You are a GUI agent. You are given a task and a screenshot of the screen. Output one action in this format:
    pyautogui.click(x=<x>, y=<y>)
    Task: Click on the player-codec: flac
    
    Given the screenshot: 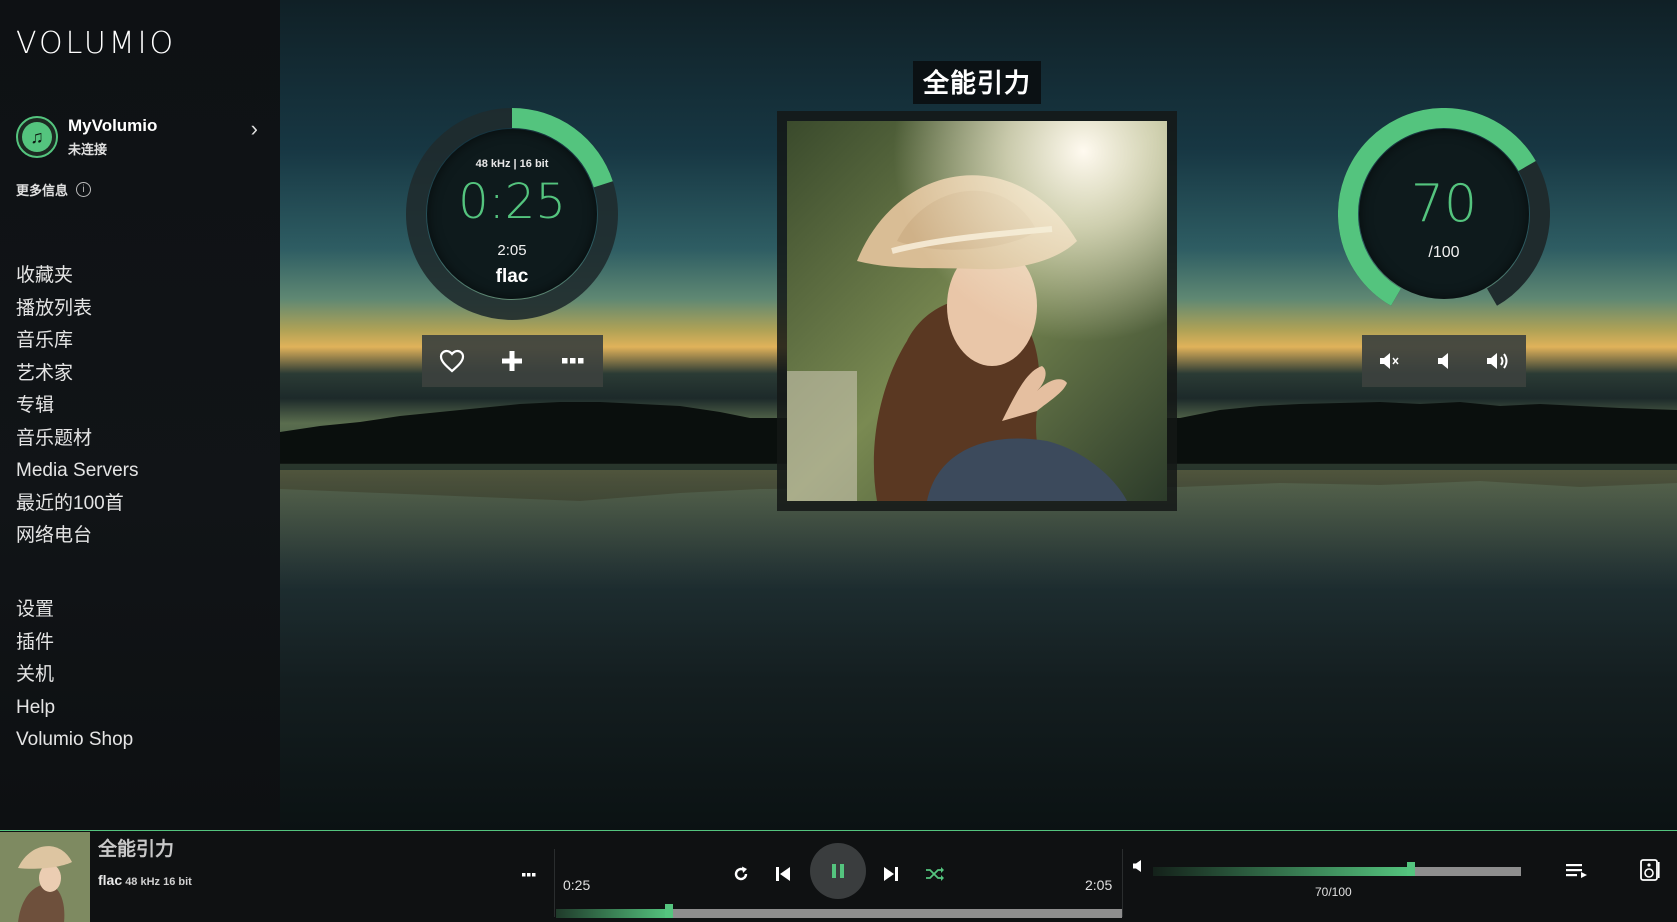 What is the action you would take?
    pyautogui.click(x=110, y=880)
    